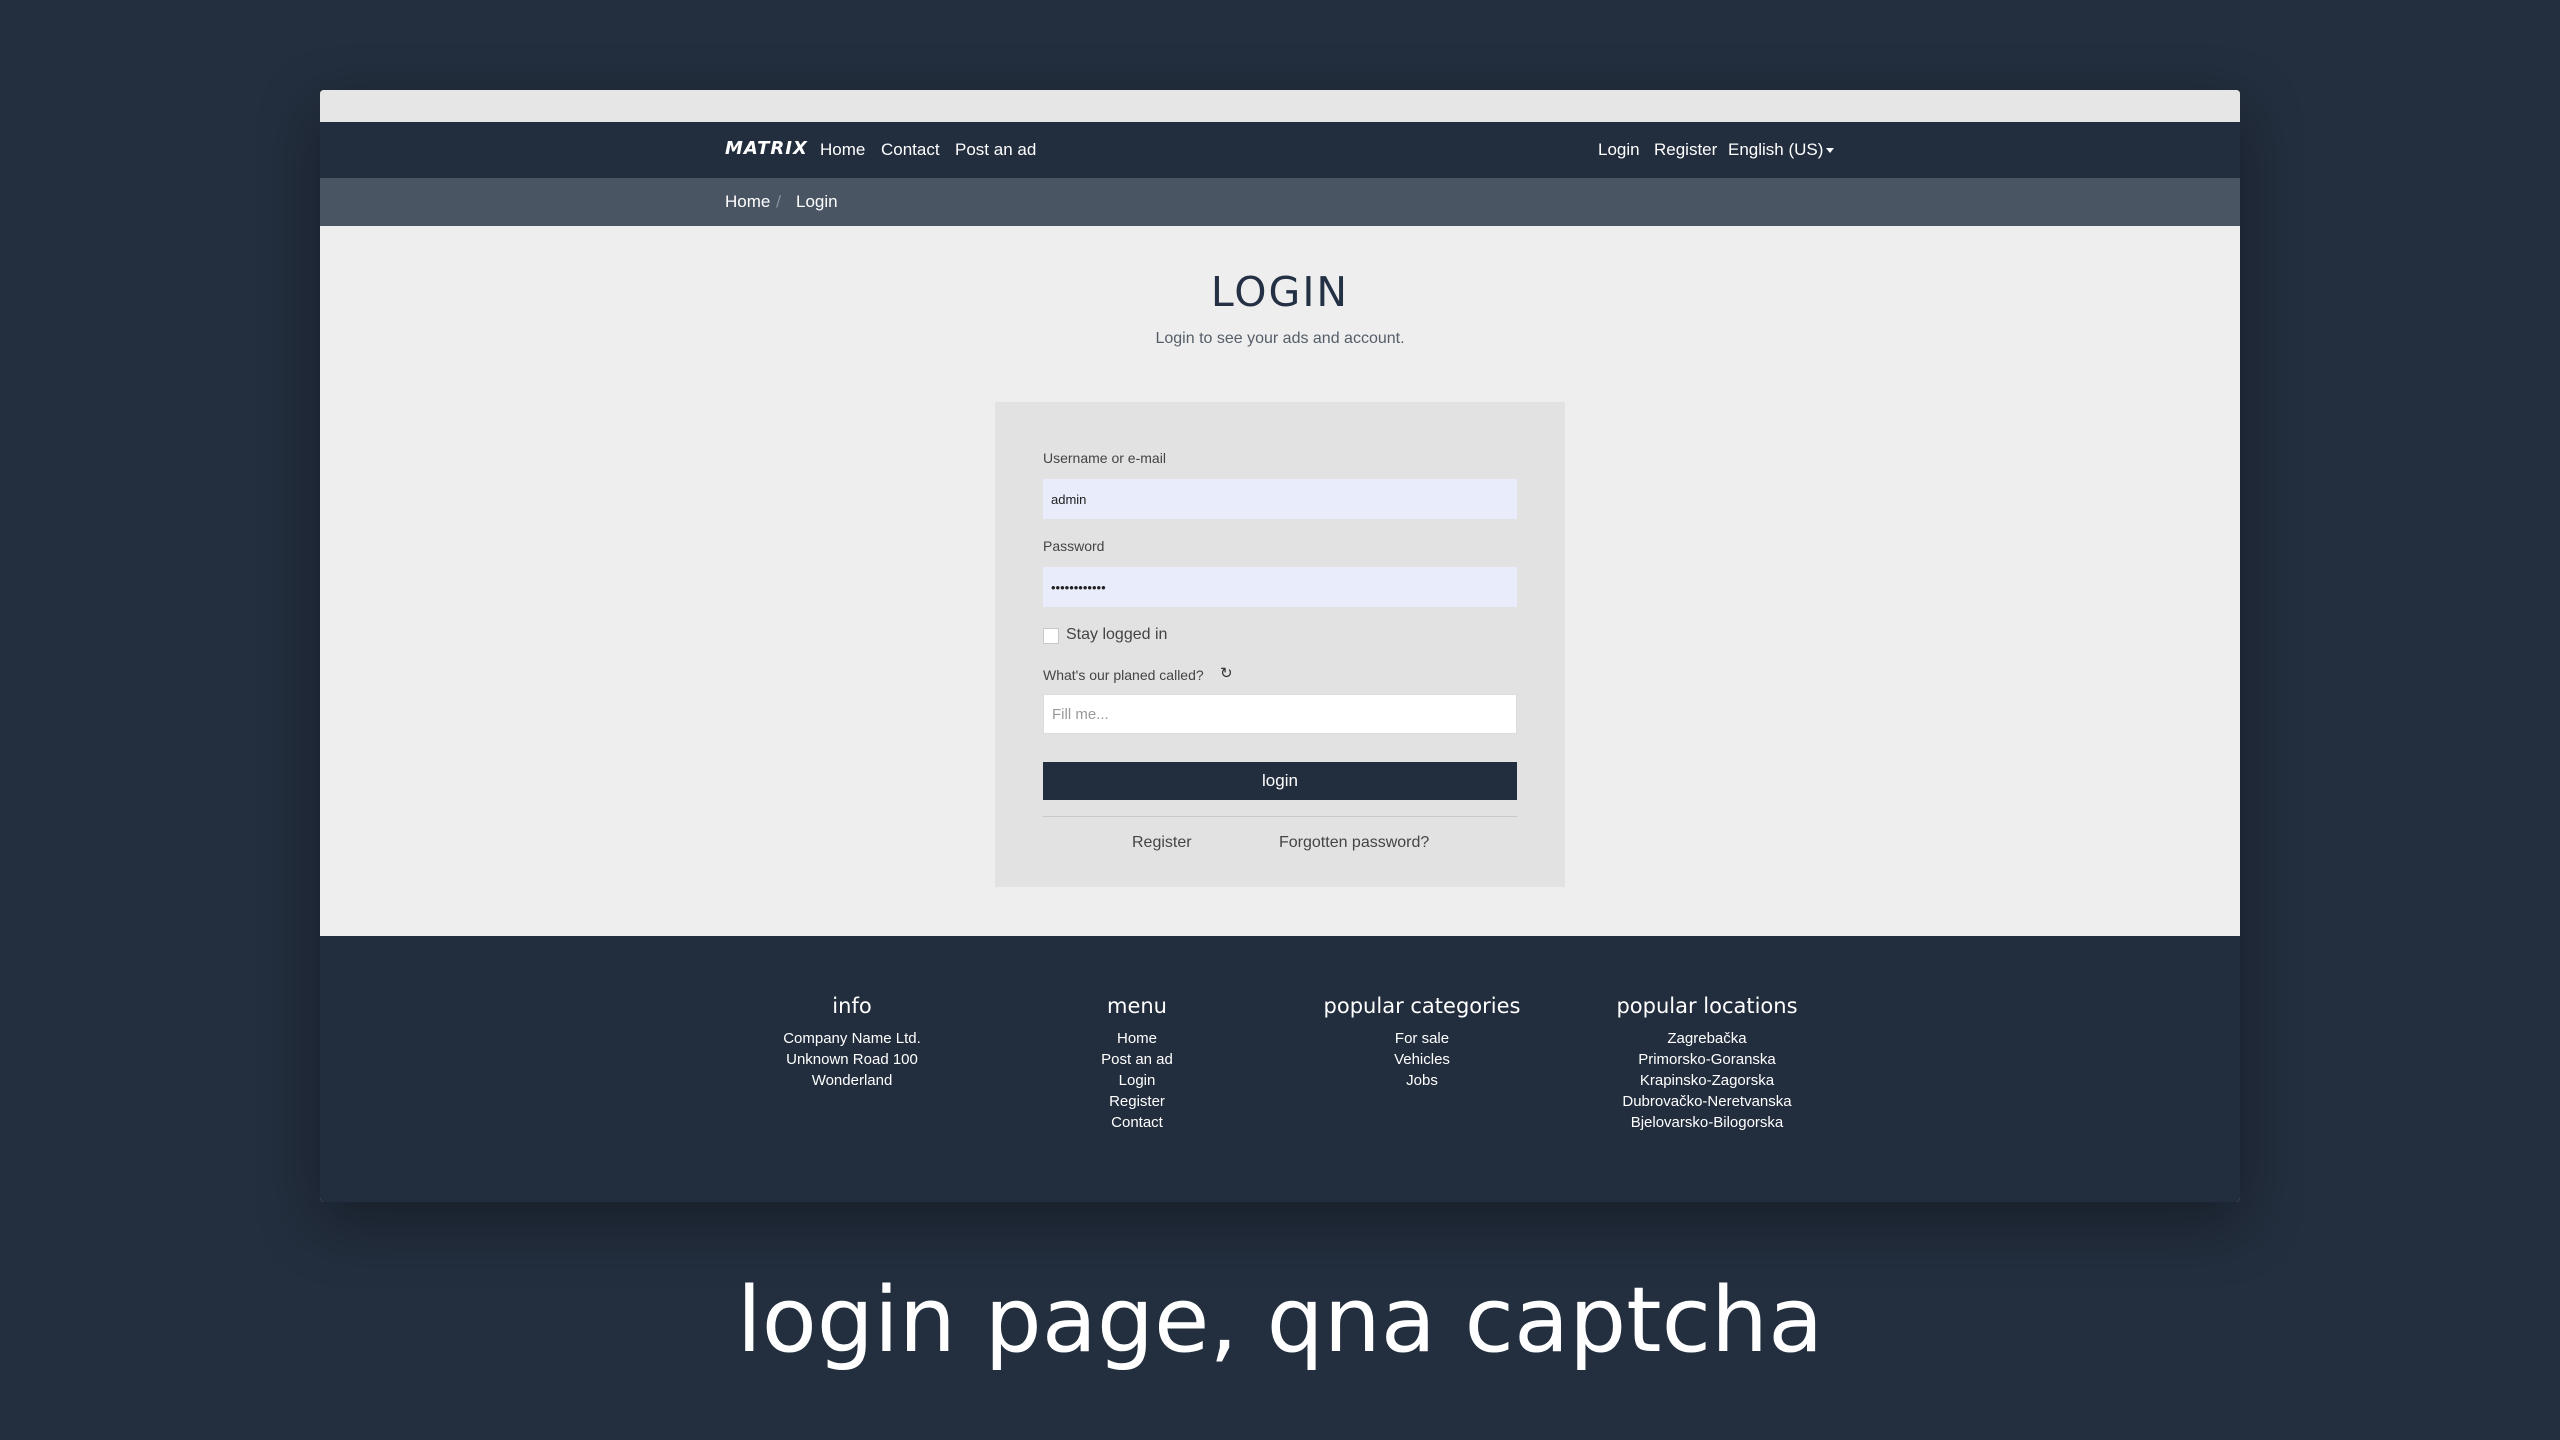 The width and height of the screenshot is (2560, 1440). I want to click on footer-info-item: Company Name Ltd., so click(852, 1038).